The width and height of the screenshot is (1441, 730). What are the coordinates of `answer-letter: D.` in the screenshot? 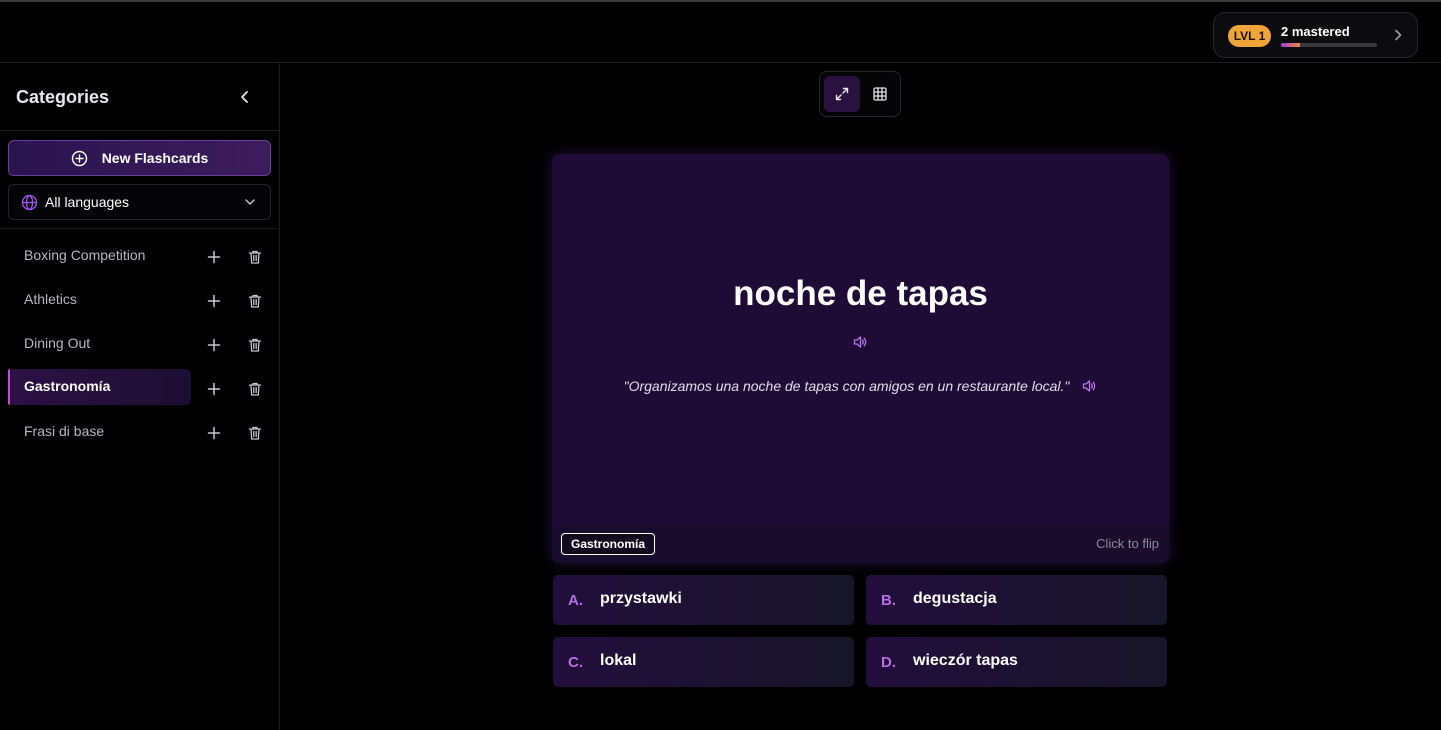 It's located at (888, 662).